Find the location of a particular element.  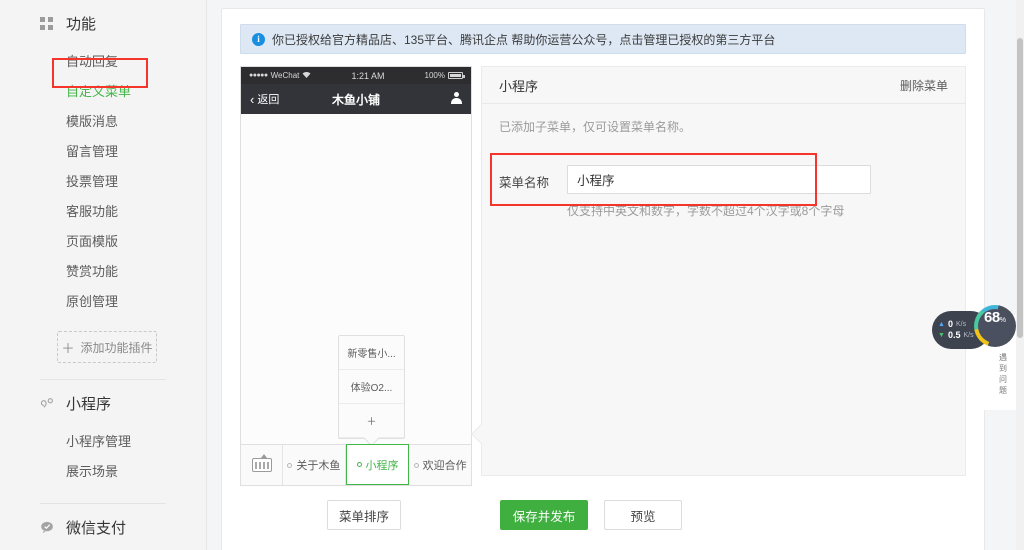

keyboard-icon is located at coordinates (261, 463).